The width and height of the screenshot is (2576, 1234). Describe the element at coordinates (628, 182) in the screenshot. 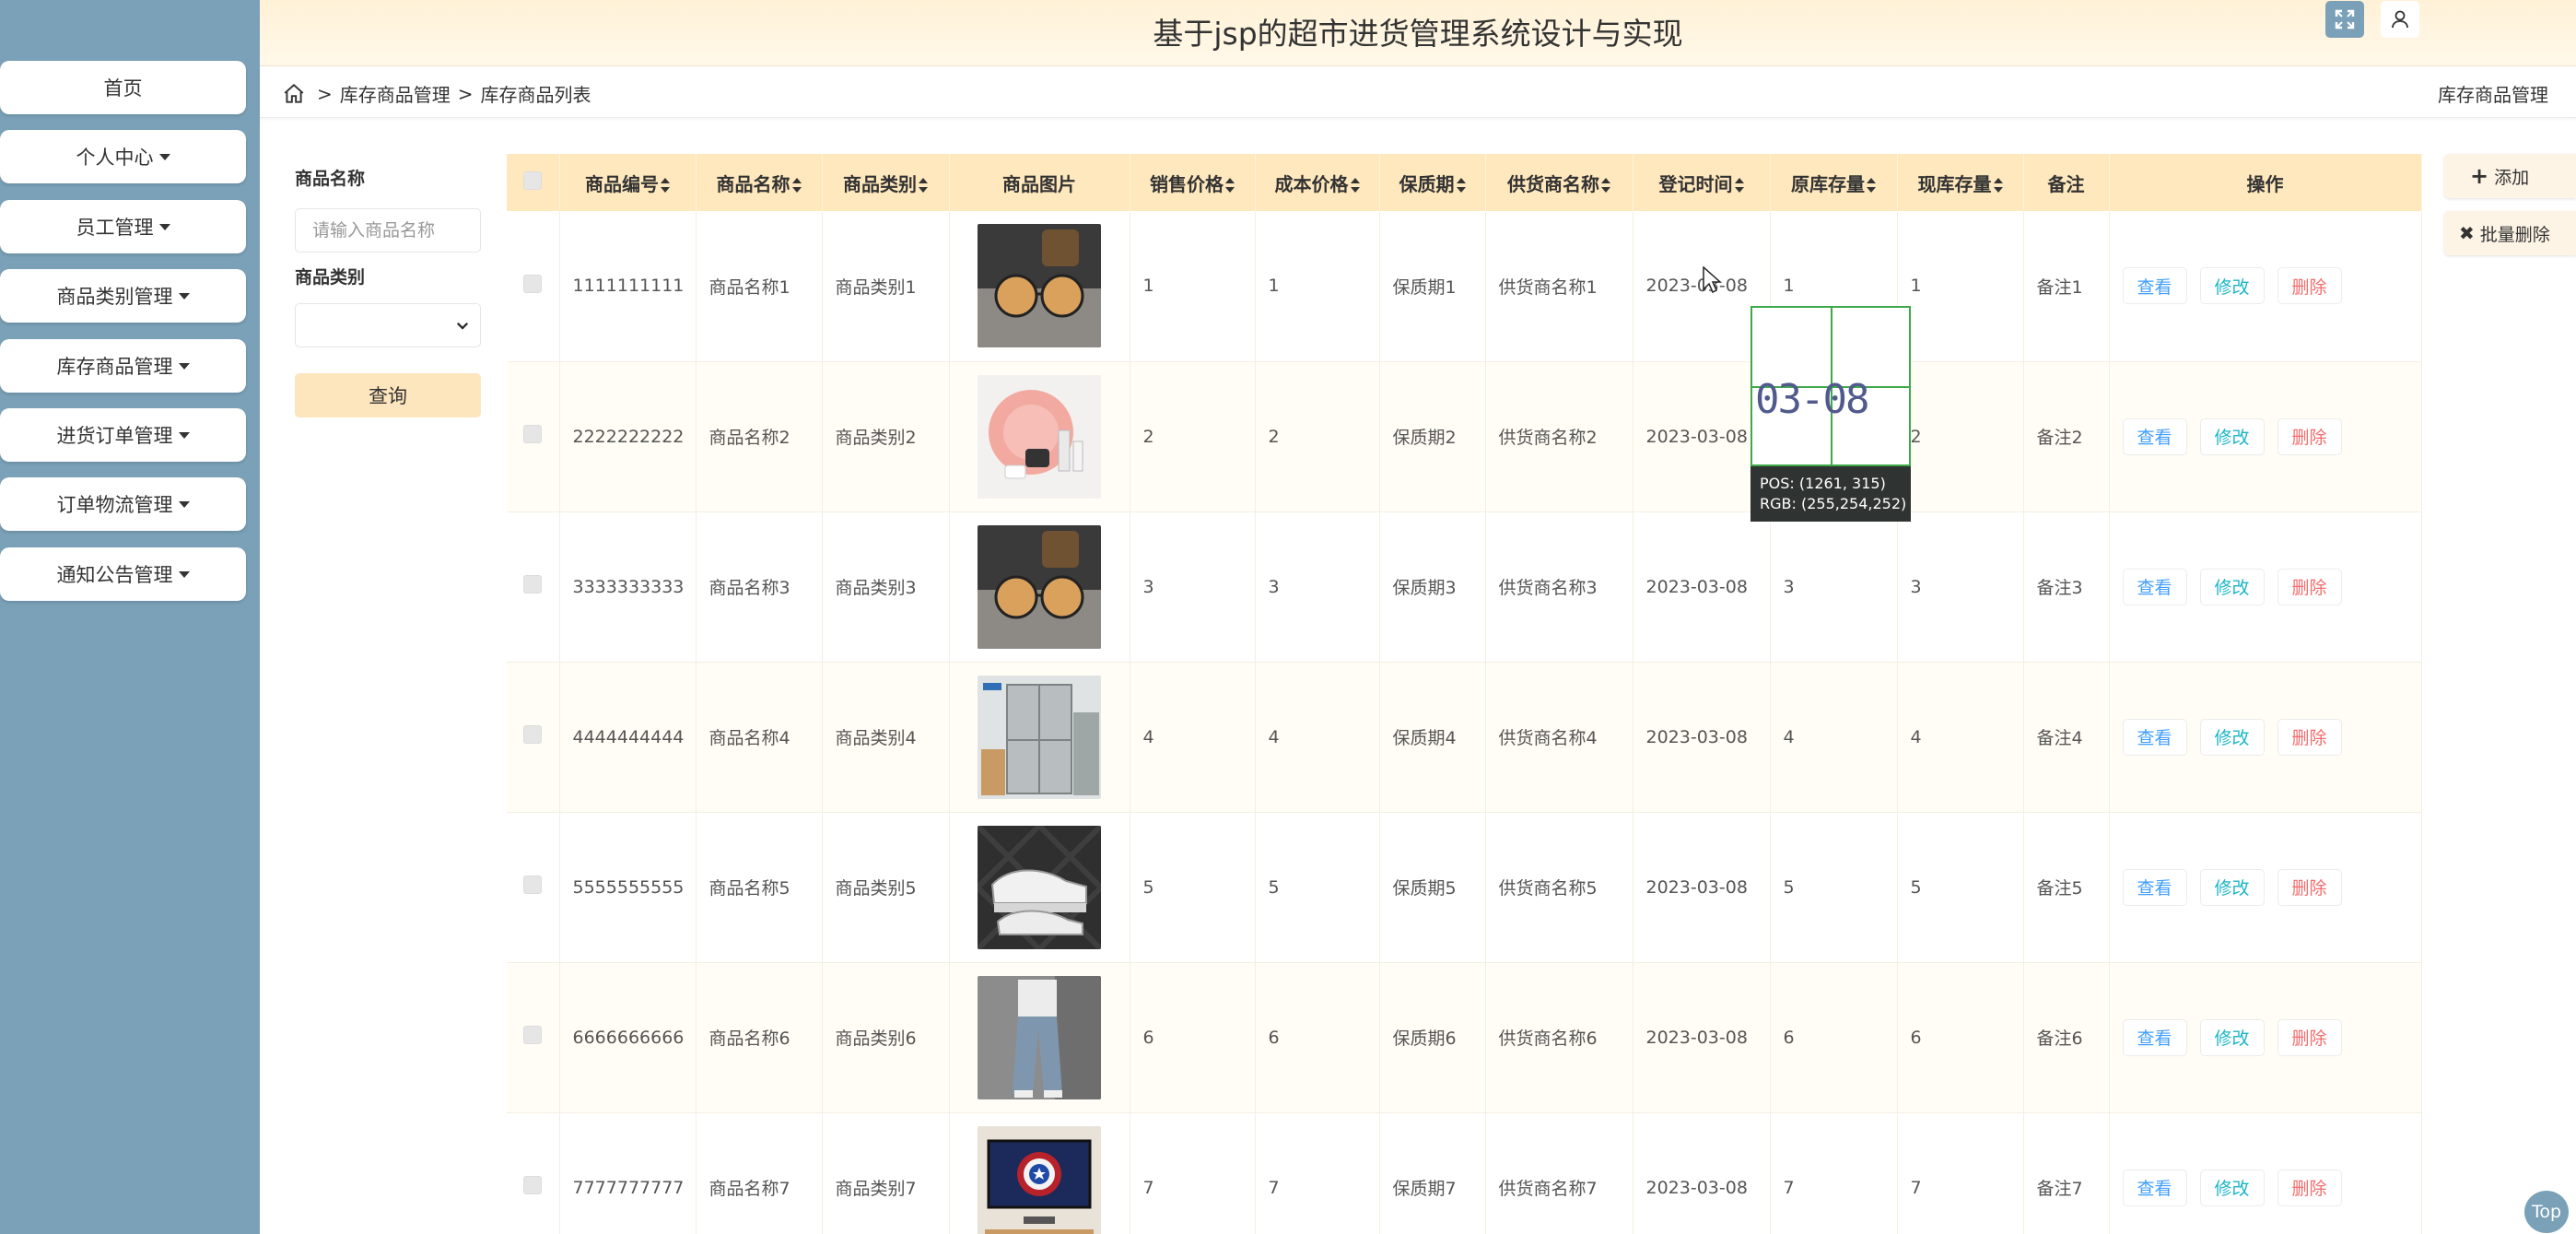

I see `header-product-id: 商品编号` at that location.